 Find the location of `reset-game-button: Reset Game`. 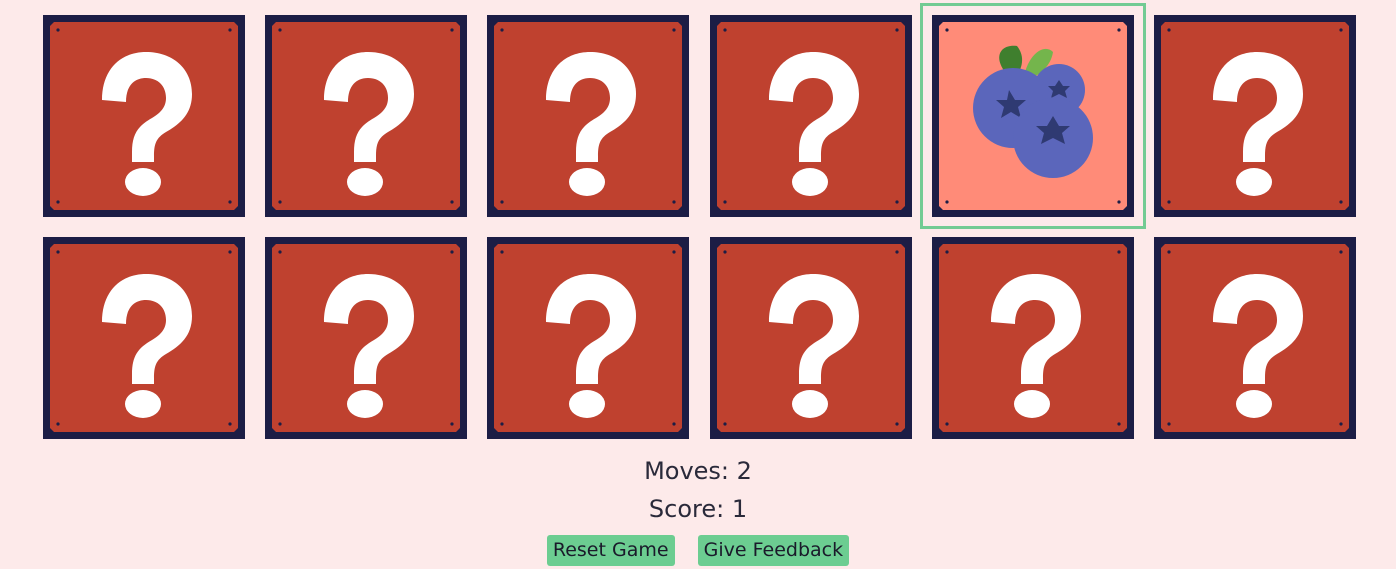

reset-game-button: Reset Game is located at coordinates (610, 550).